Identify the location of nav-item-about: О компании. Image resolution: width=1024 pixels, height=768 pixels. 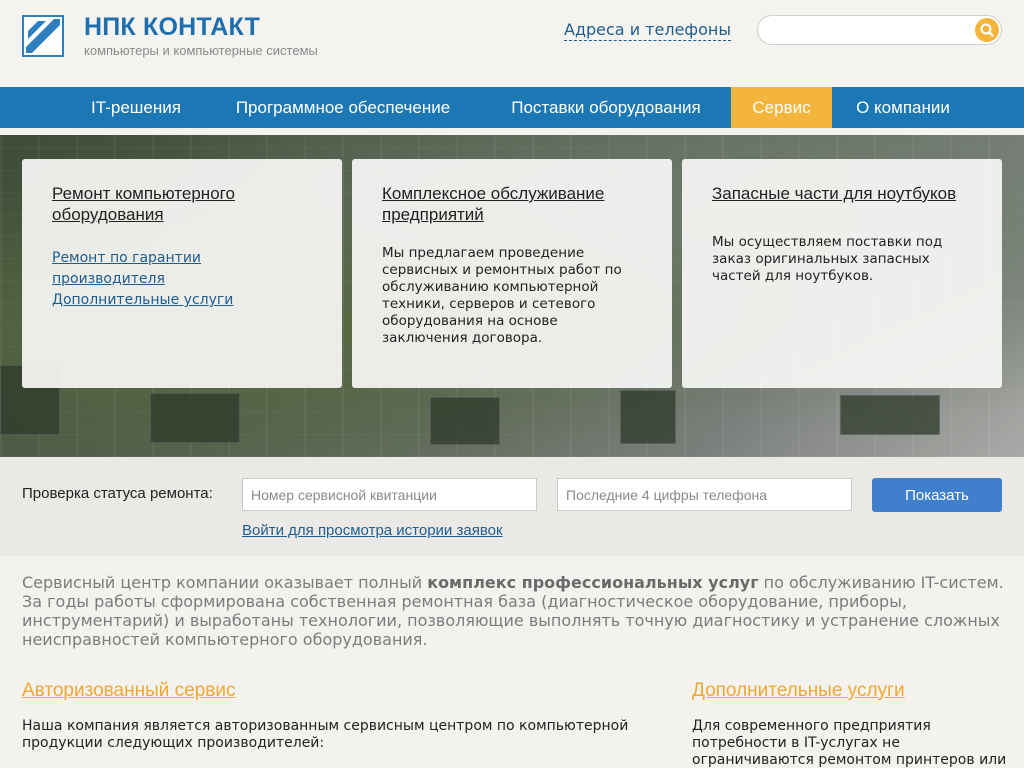
(903, 107).